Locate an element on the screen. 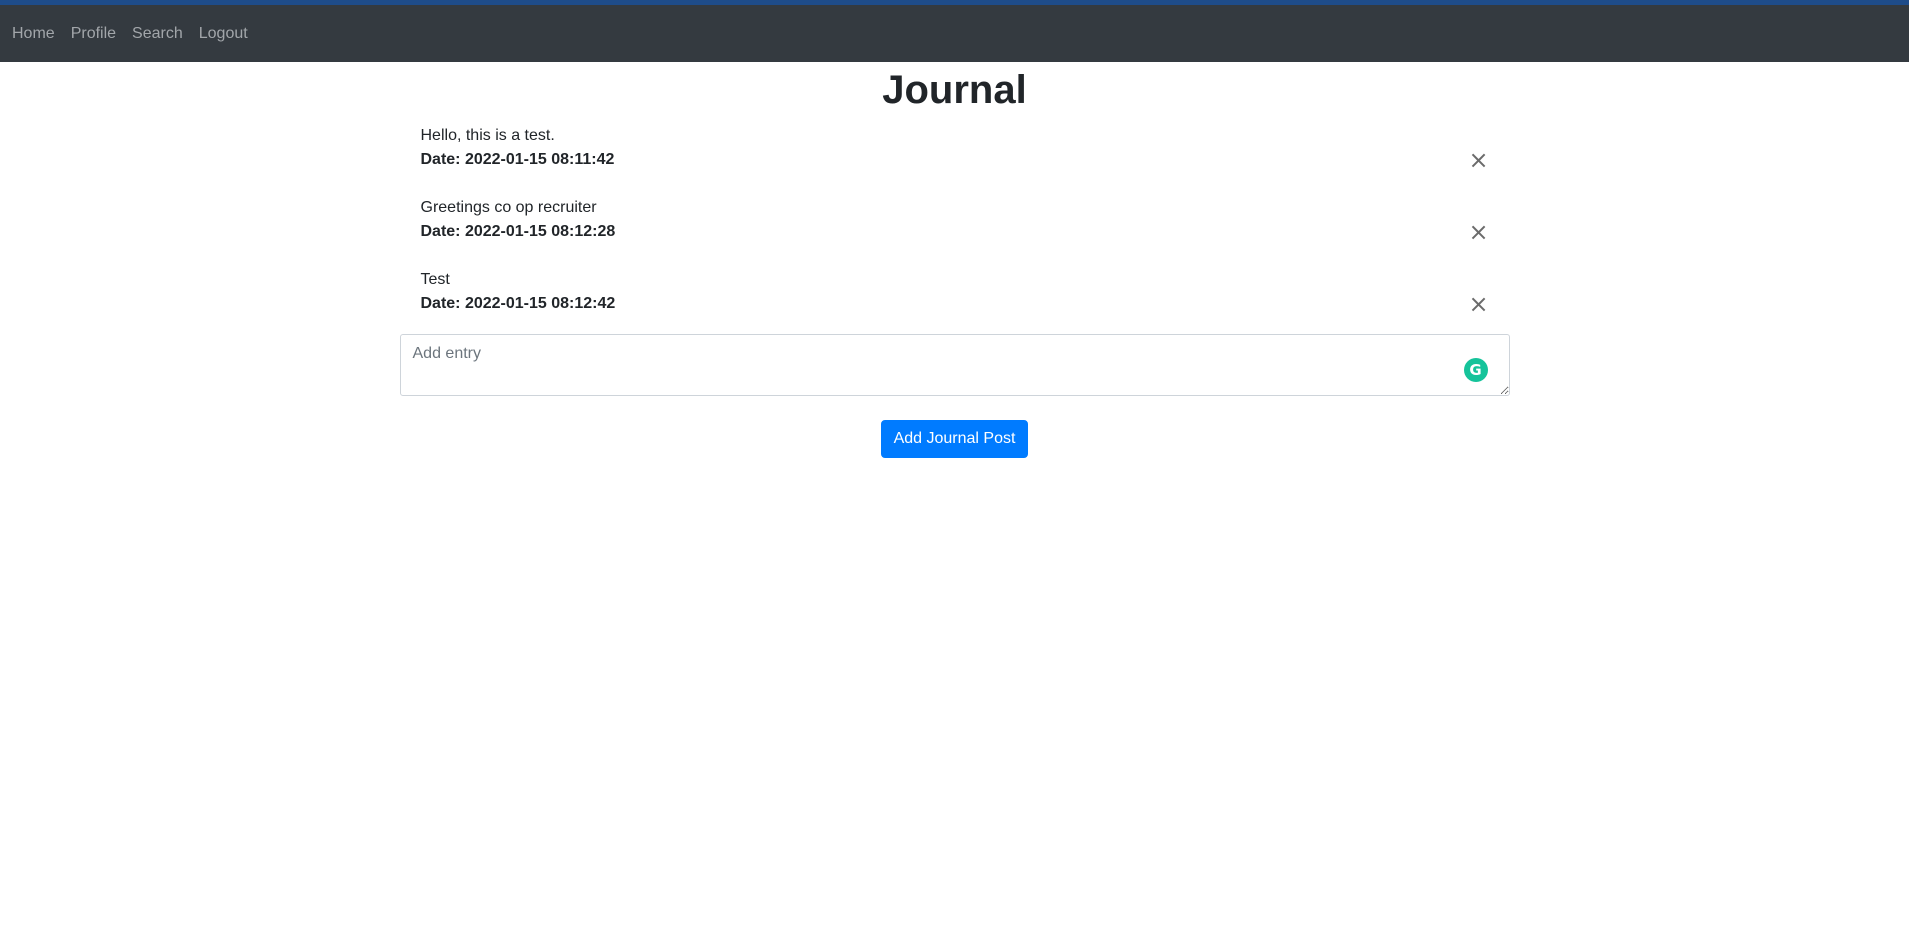 This screenshot has height=934, width=1909. entry-text: Greetings co op recruiter is located at coordinates (508, 207).